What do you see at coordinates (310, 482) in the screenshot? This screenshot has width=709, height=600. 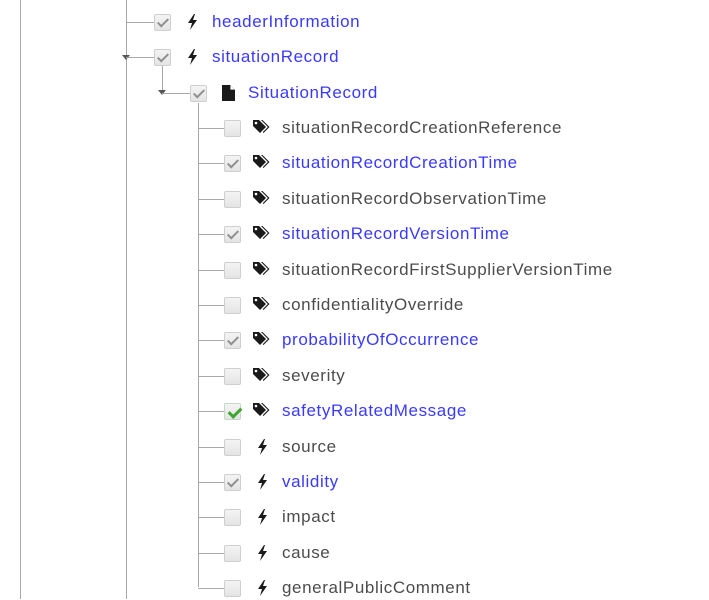 I see `tree-item-label: validity` at bounding box center [310, 482].